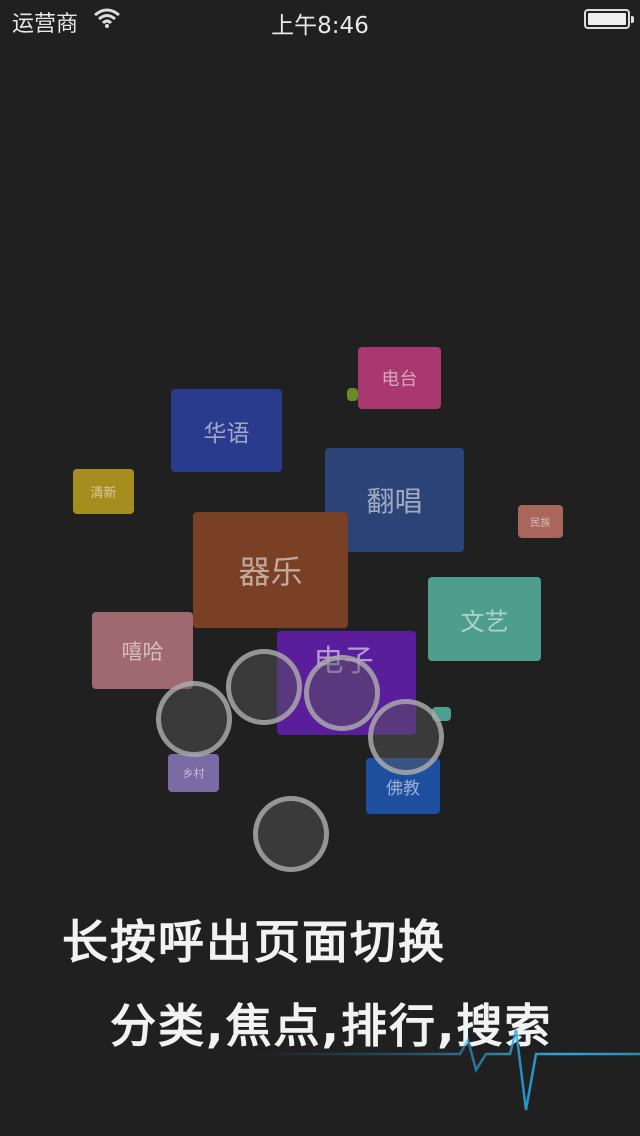  I want to click on tile-huayu: 华语, so click(226, 430).